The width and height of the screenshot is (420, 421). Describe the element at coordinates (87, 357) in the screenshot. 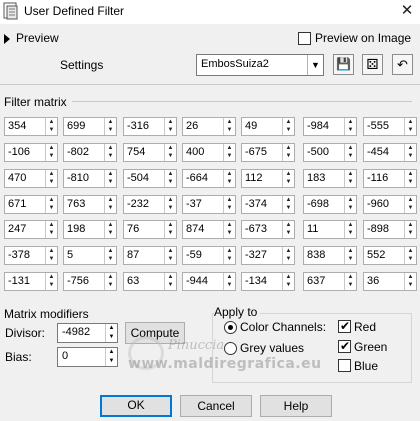

I see `bias-input: 0 ▲ ▼` at that location.